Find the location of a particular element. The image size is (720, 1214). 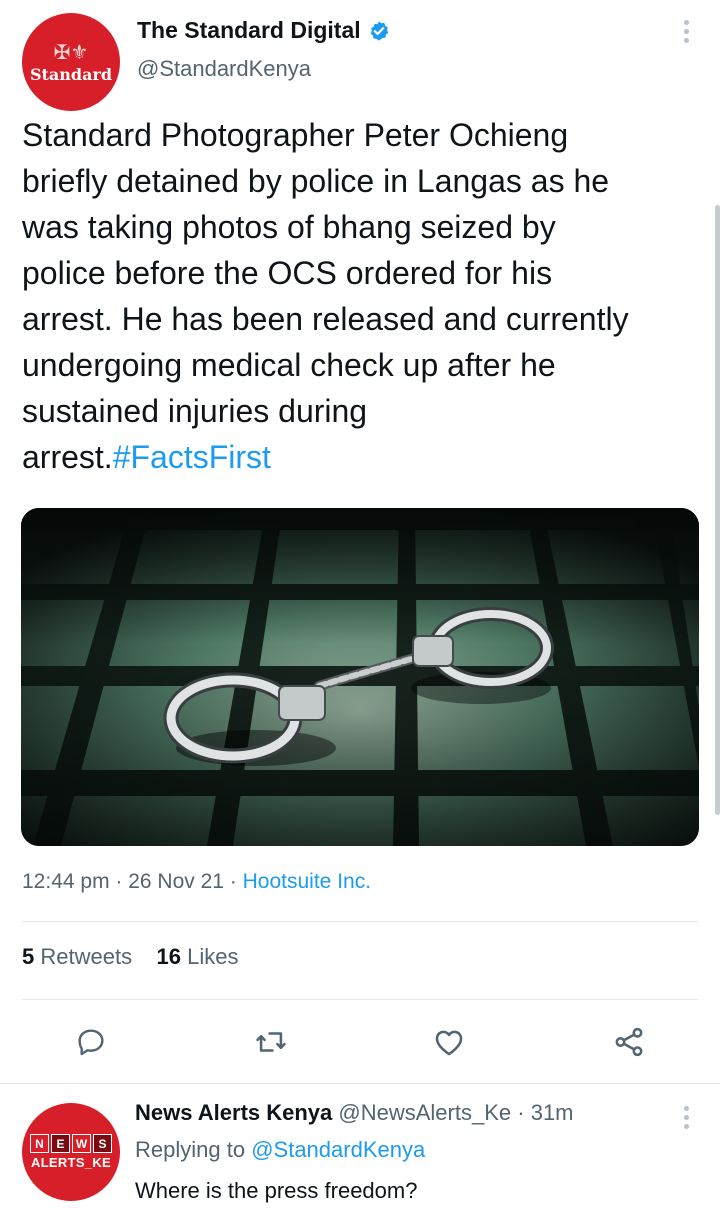

reply-age: 31m is located at coordinates (552, 1112).